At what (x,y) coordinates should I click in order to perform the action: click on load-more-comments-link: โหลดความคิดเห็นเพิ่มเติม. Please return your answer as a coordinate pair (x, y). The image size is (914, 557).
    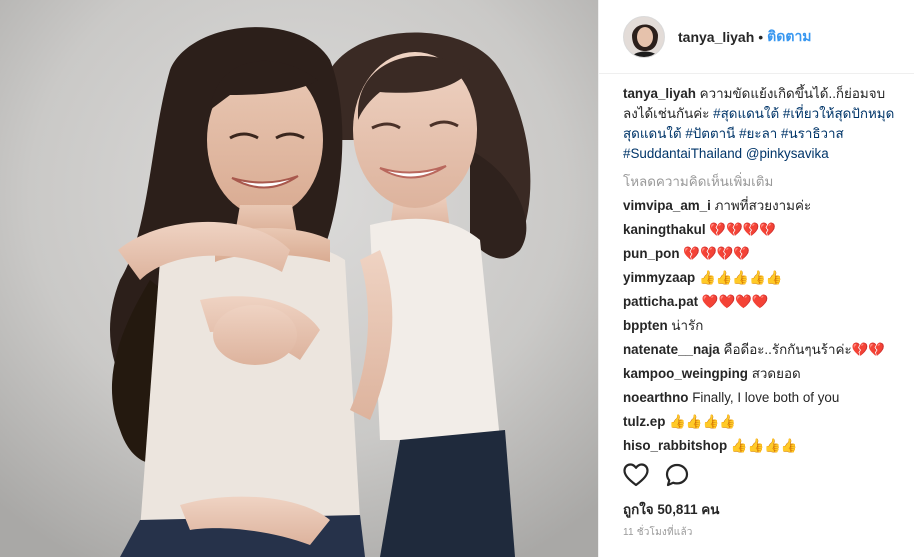
    Looking at the image, I should click on (761, 182).